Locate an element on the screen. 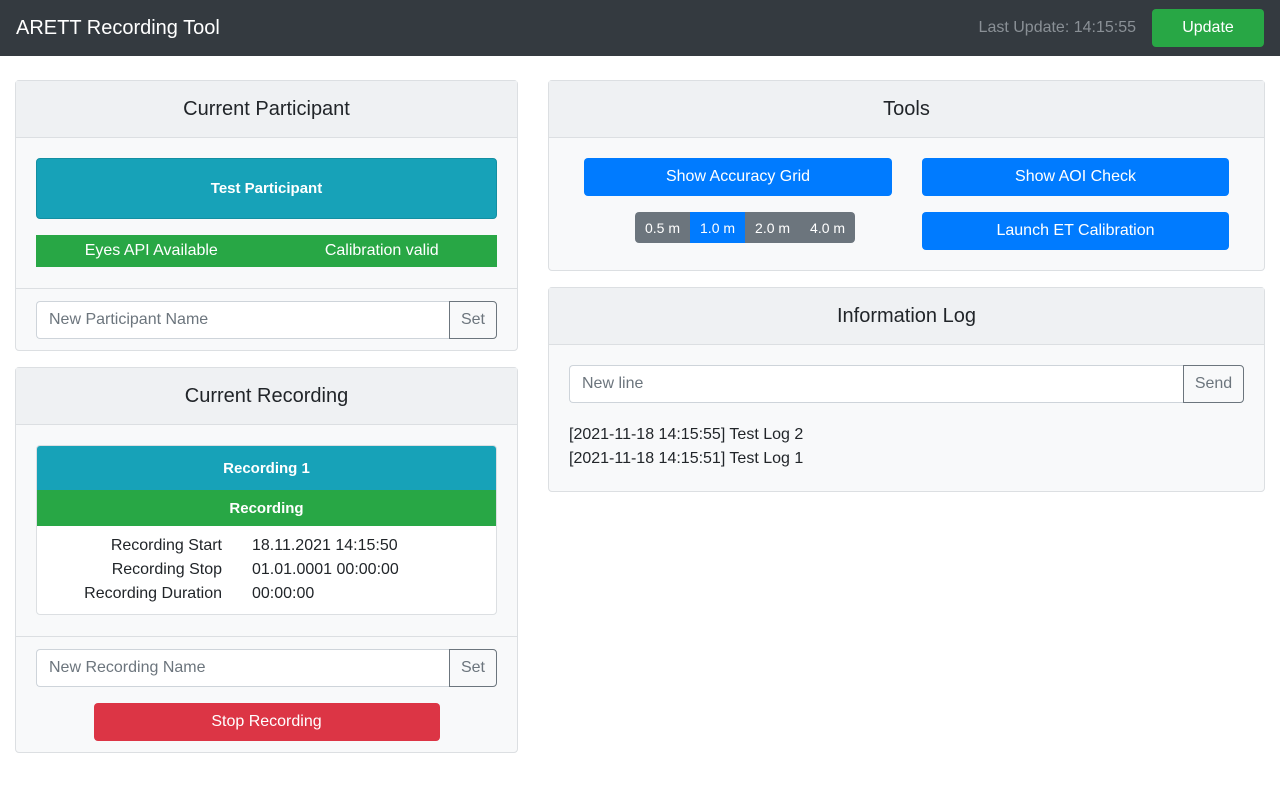 Image resolution: width=1280 pixels, height=800 pixels. send-log-button: Send is located at coordinates (1213, 384).